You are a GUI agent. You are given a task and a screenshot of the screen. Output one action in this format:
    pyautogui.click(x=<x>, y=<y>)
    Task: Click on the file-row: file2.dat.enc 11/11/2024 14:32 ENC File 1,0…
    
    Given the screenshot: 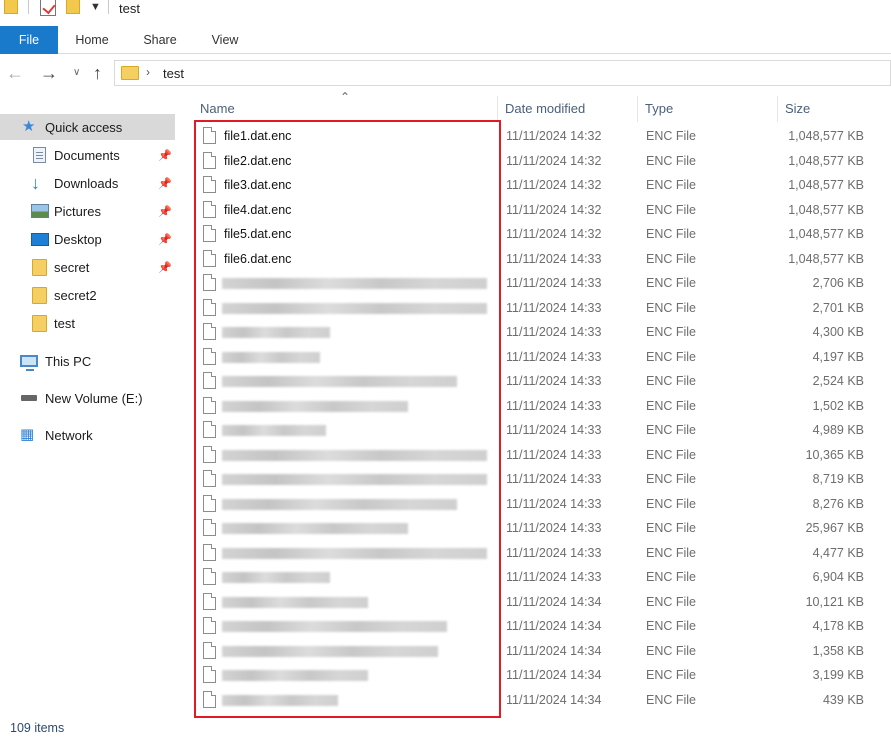 What is the action you would take?
    pyautogui.click(x=540, y=161)
    